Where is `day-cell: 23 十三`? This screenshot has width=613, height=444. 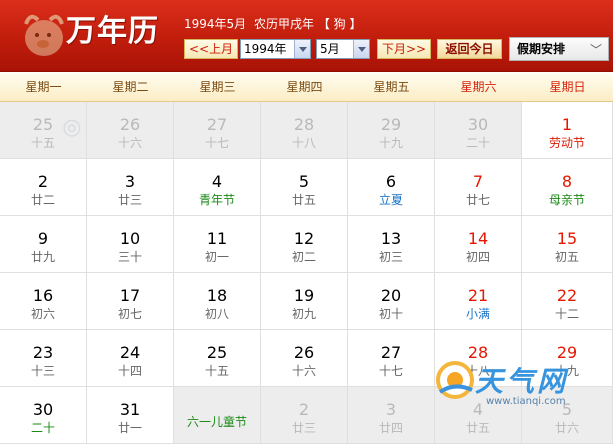
day-cell: 23 十三 is located at coordinates (43, 358).